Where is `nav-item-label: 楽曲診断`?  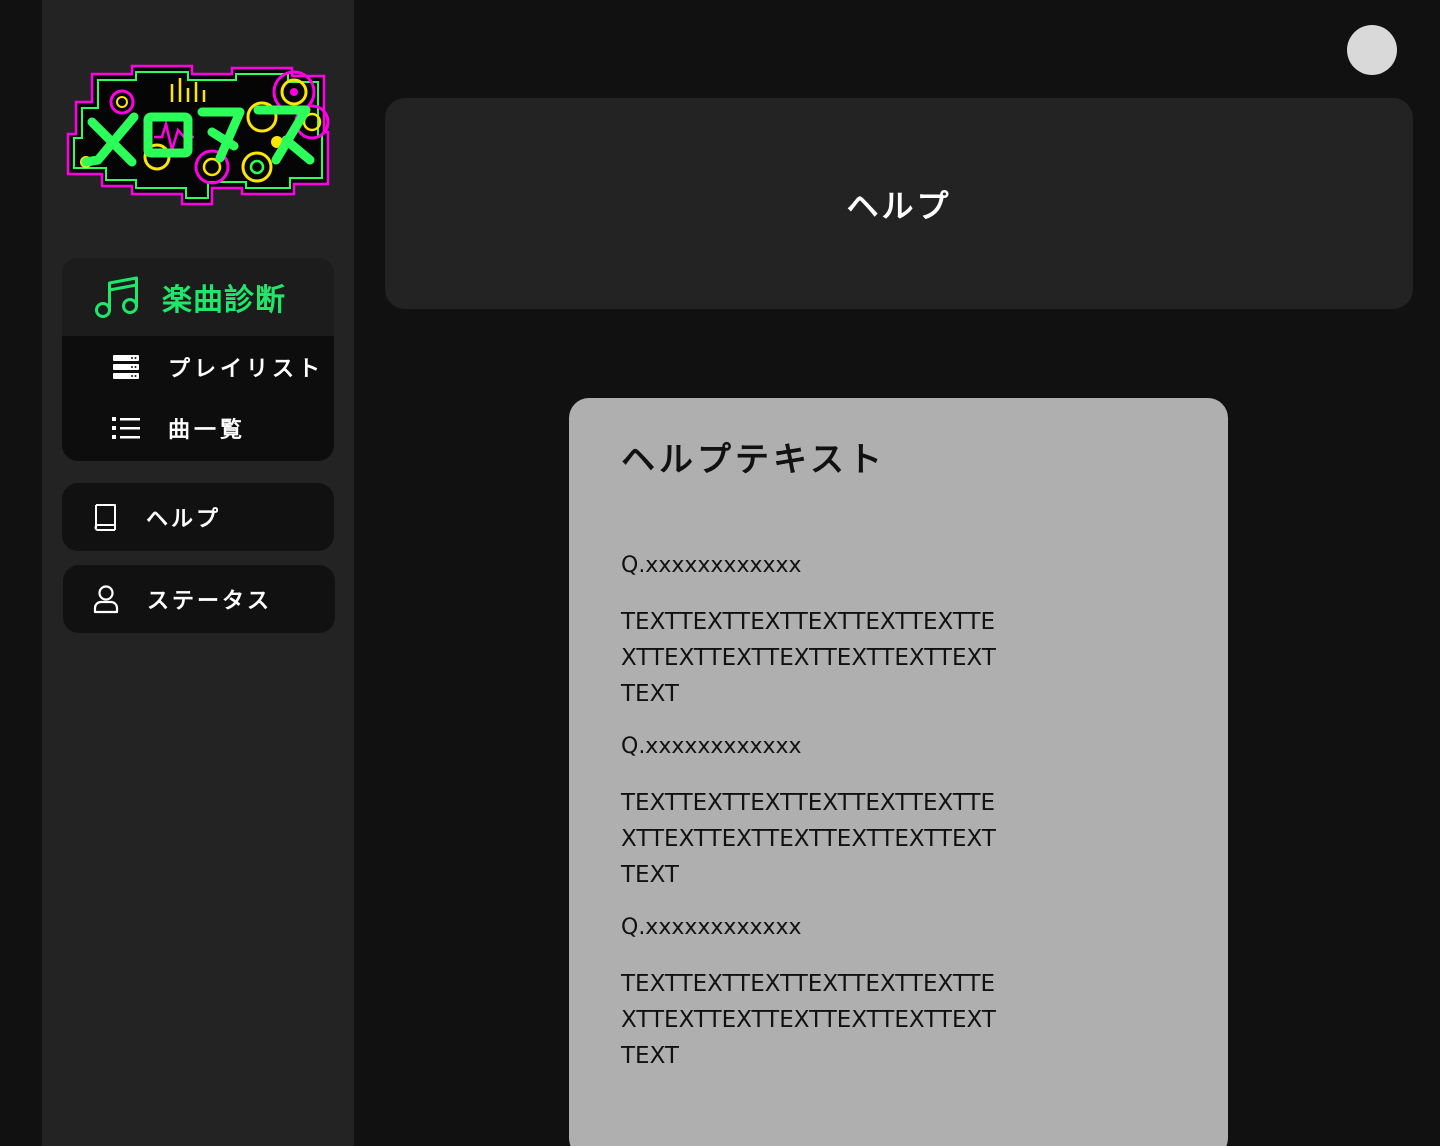 nav-item-label: 楽曲診断 is located at coordinates (224, 300).